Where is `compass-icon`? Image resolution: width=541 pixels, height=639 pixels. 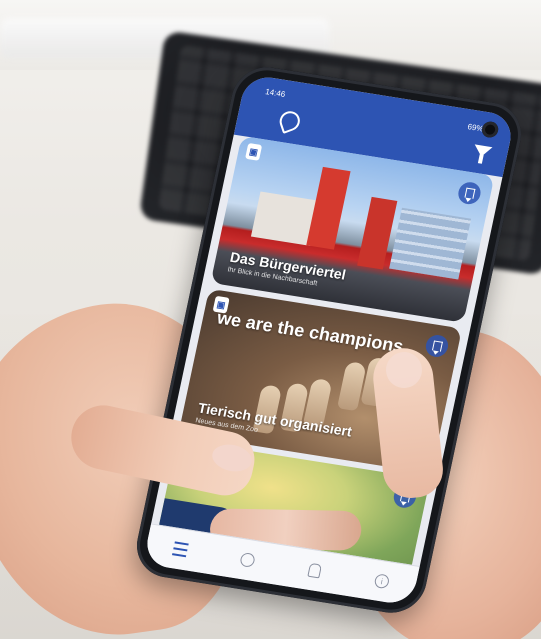
compass-icon is located at coordinates (247, 560).